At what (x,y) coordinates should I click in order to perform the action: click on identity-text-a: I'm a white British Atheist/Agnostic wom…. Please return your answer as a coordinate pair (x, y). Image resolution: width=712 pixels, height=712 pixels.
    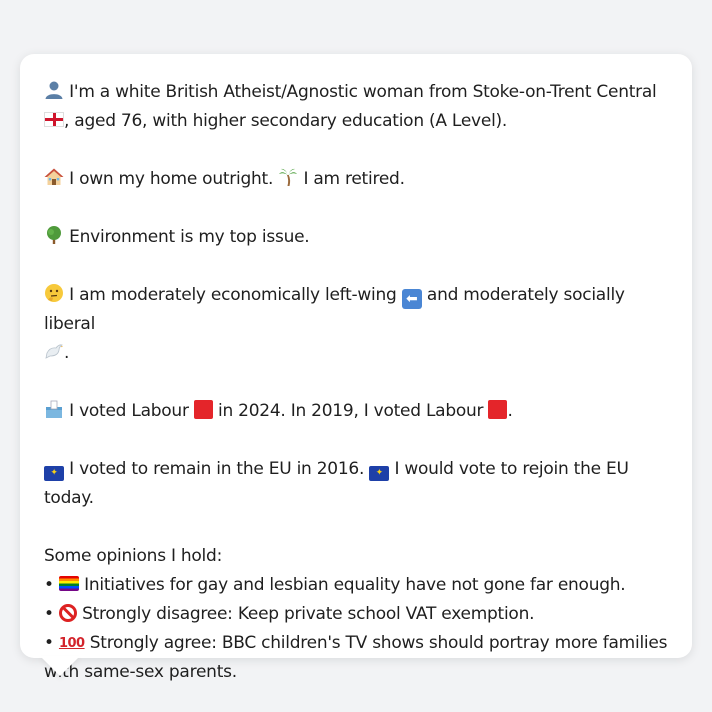
    Looking at the image, I should click on (363, 92).